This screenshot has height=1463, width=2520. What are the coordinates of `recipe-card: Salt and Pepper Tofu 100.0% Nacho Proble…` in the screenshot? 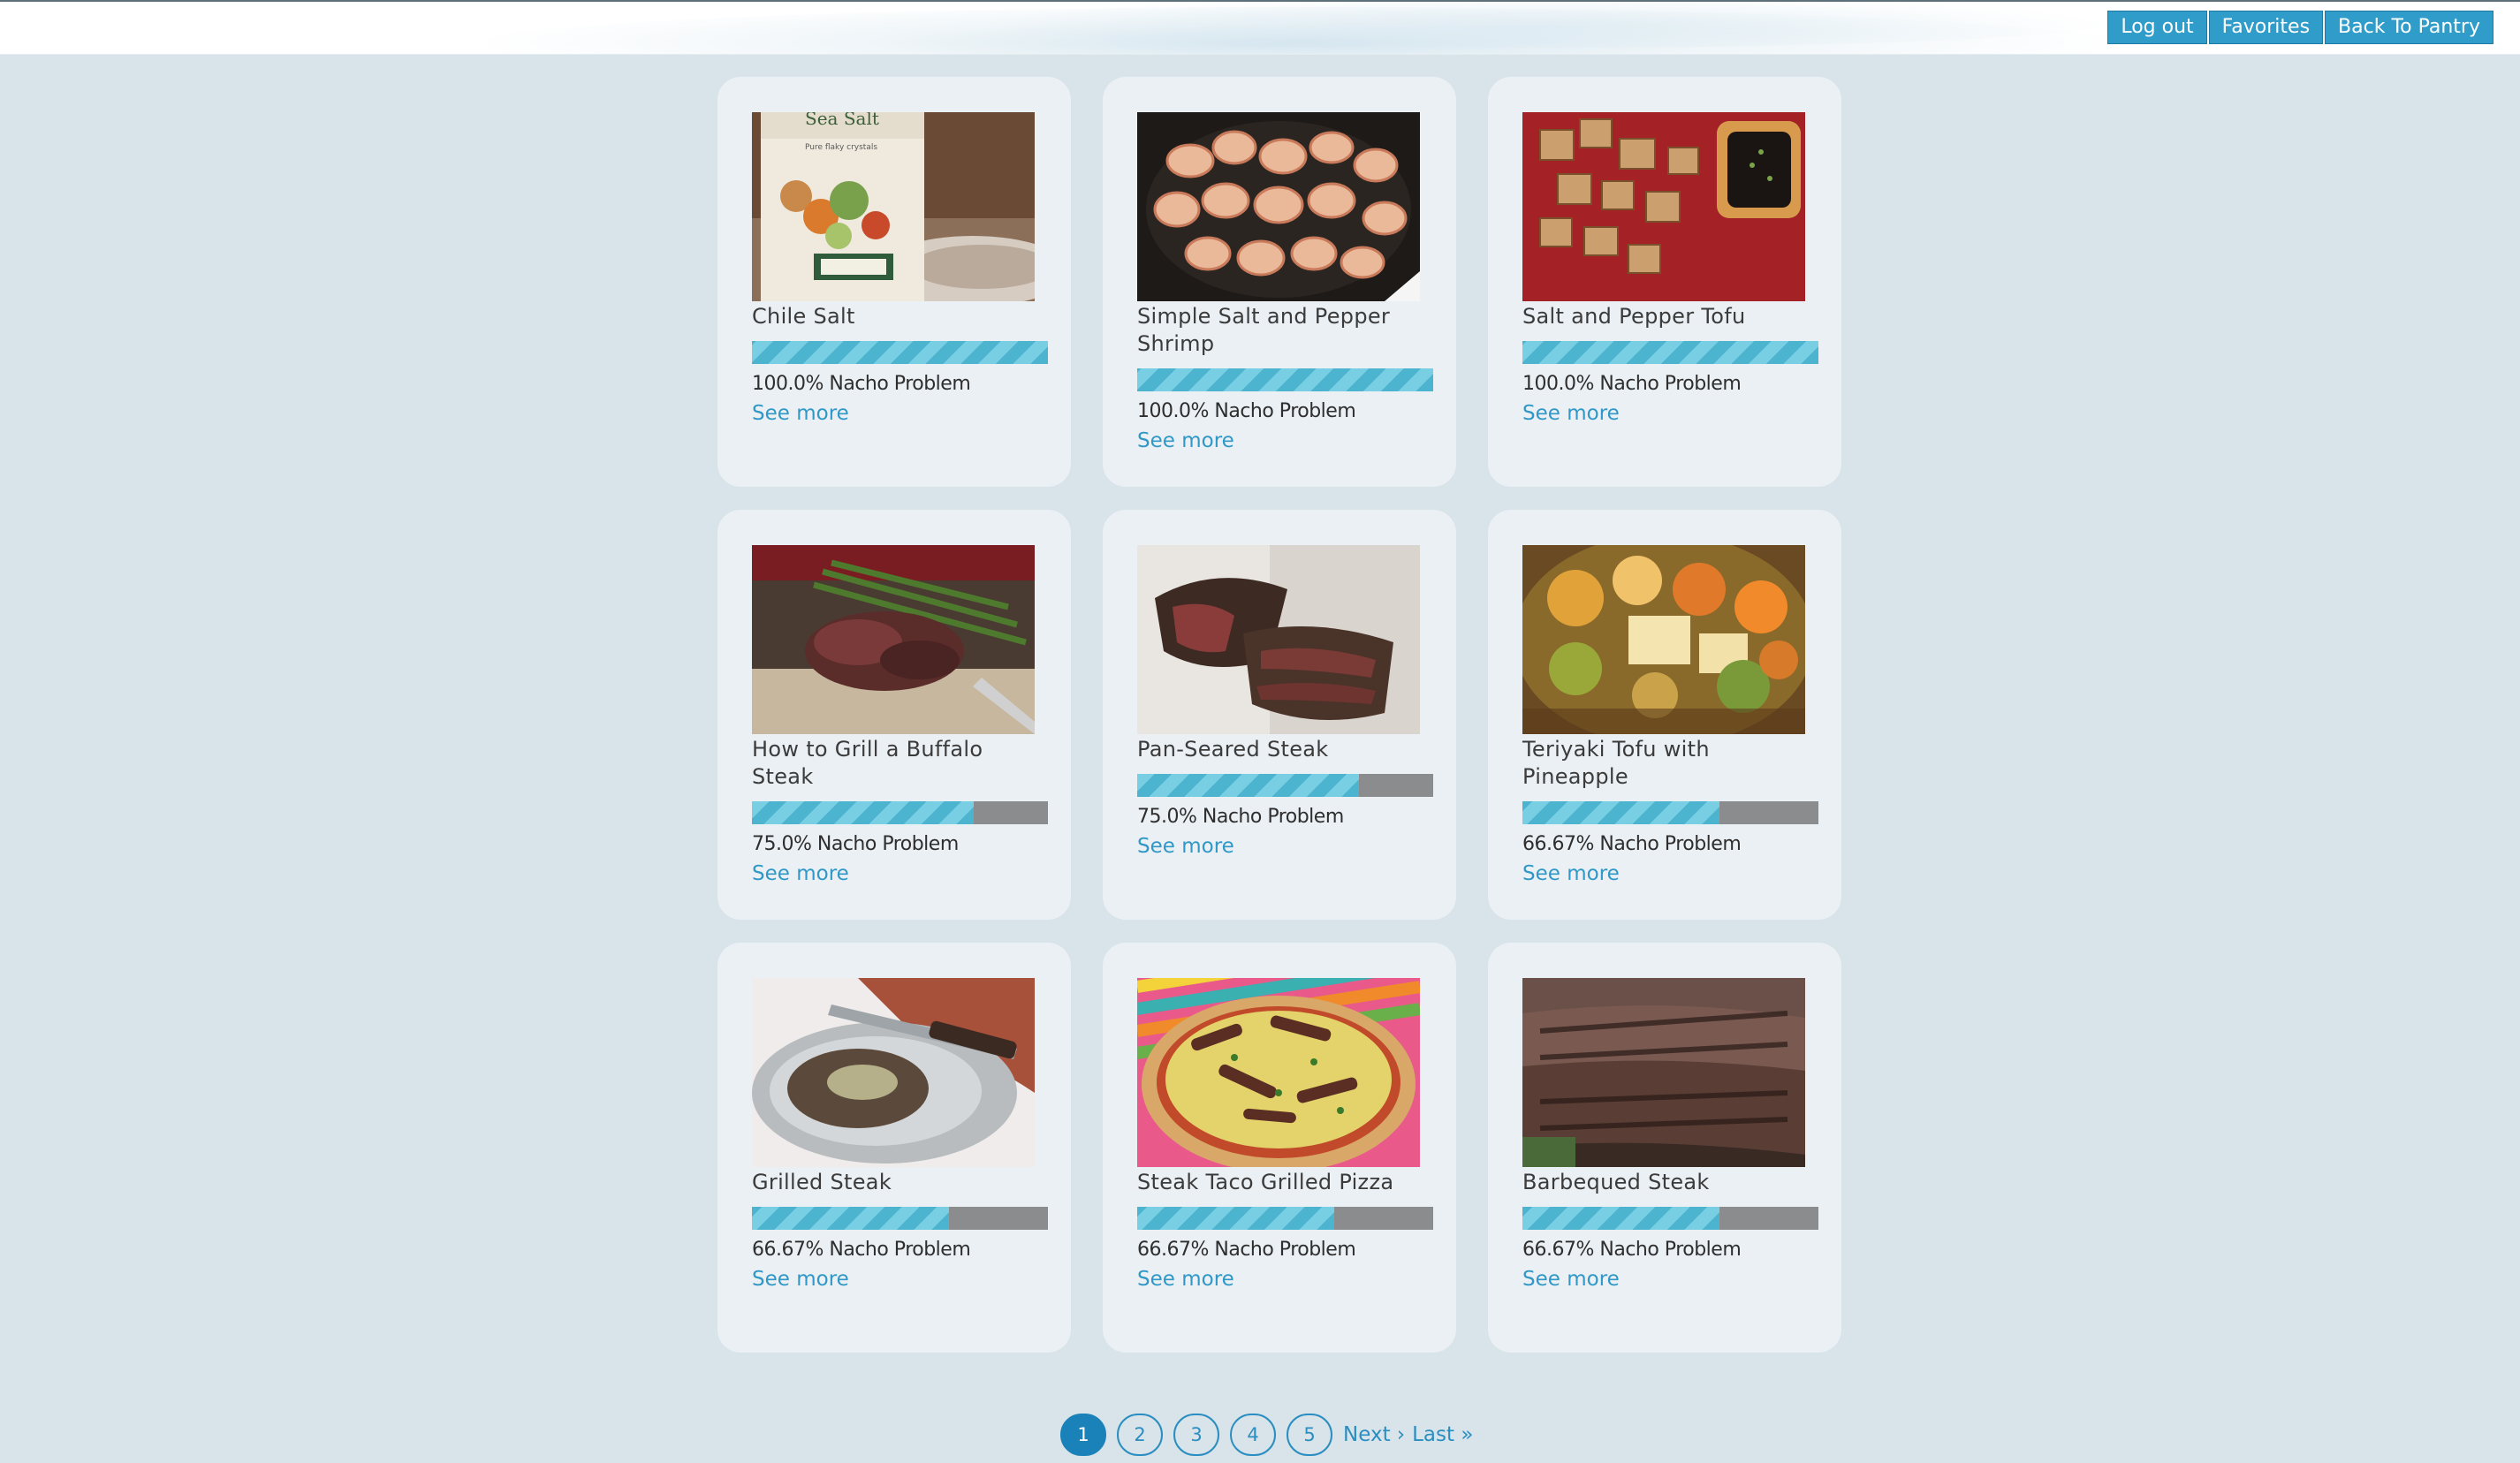 It's located at (1664, 282).